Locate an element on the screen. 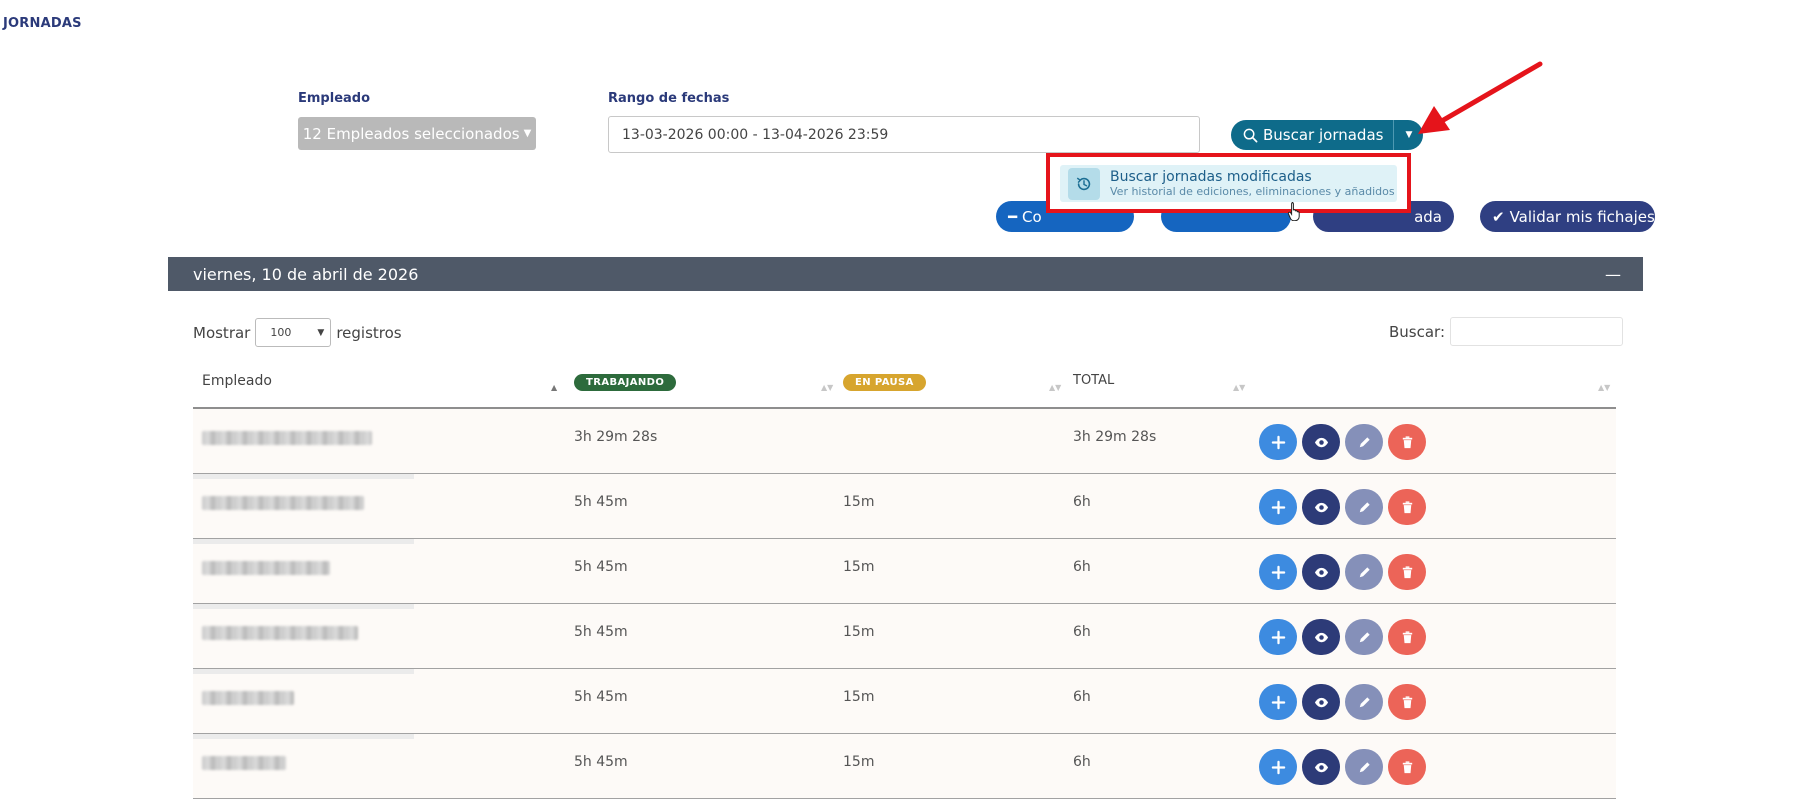 The image size is (1815, 799). table-search-control: Buscar: is located at coordinates (1506, 331).